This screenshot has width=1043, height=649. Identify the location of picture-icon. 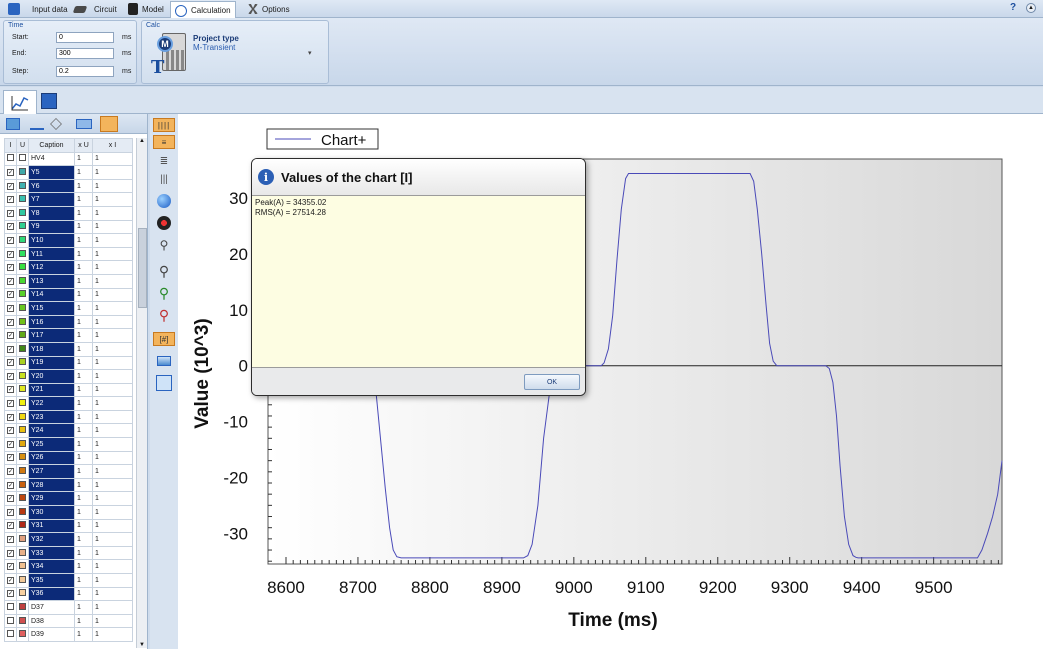
(84, 124).